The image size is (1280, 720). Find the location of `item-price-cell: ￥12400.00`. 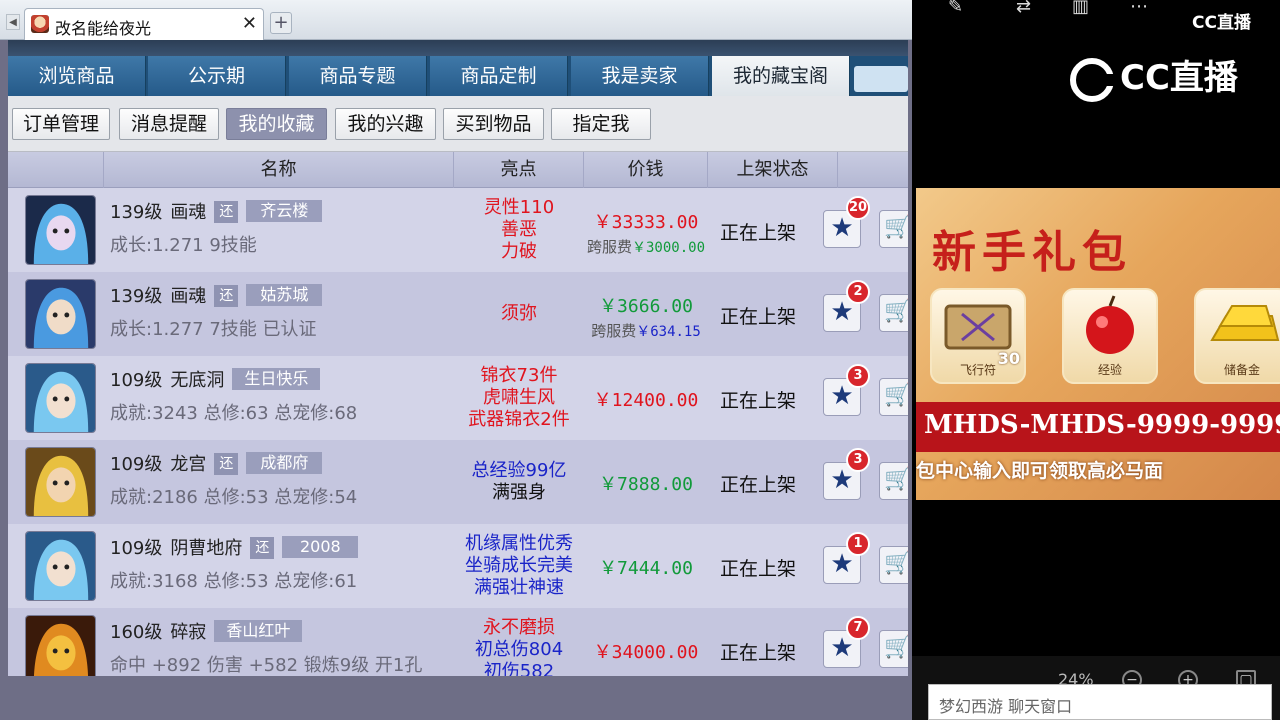

item-price-cell: ￥12400.00 is located at coordinates (646, 399).